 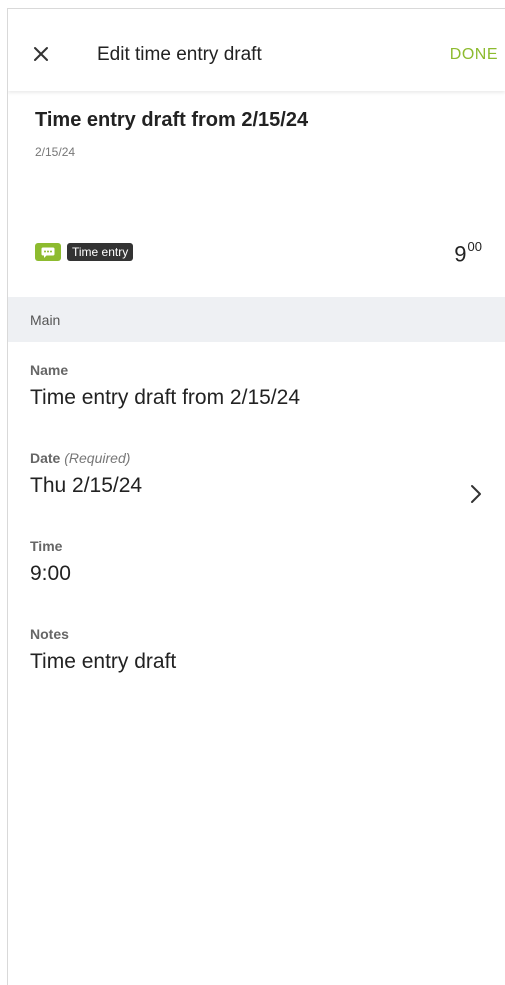 I want to click on name-value: Time entry draft from 2/15/24, so click(x=257, y=398).